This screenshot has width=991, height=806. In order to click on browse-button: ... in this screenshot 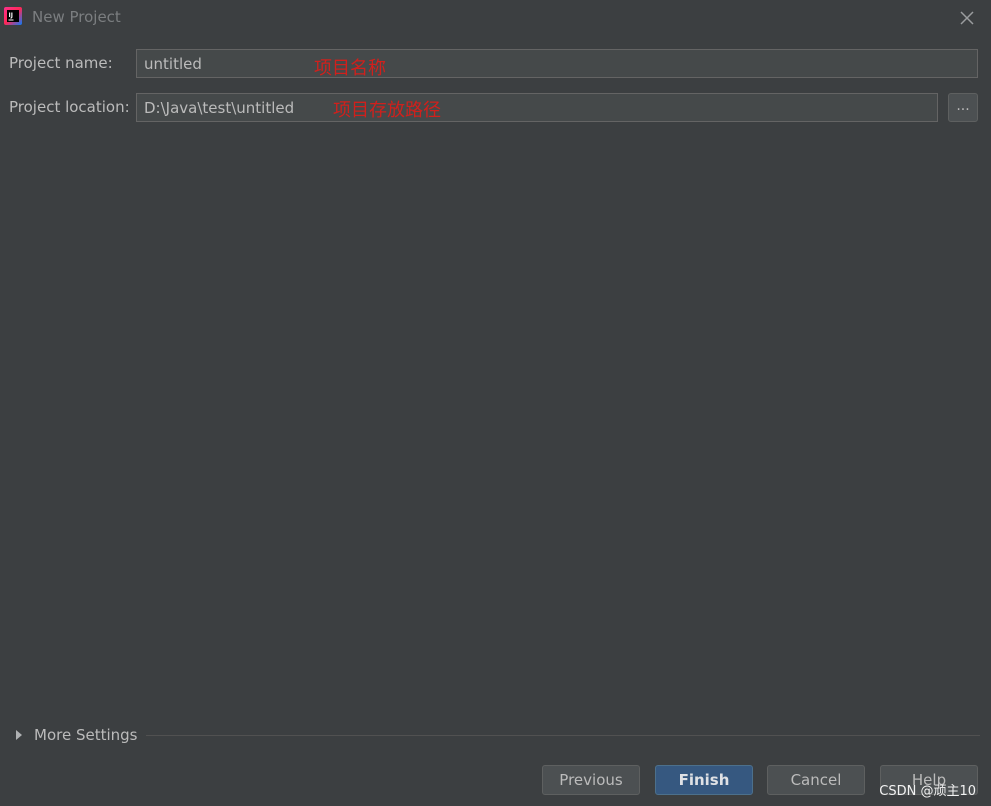, I will do `click(963, 107)`.